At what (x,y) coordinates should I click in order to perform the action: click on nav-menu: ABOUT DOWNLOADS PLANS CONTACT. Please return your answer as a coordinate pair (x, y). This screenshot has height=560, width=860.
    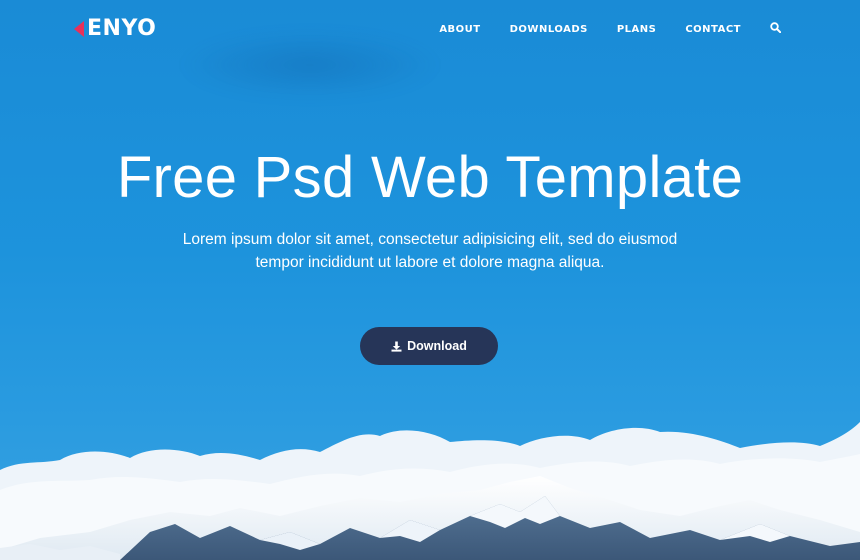
    Looking at the image, I should click on (597, 29).